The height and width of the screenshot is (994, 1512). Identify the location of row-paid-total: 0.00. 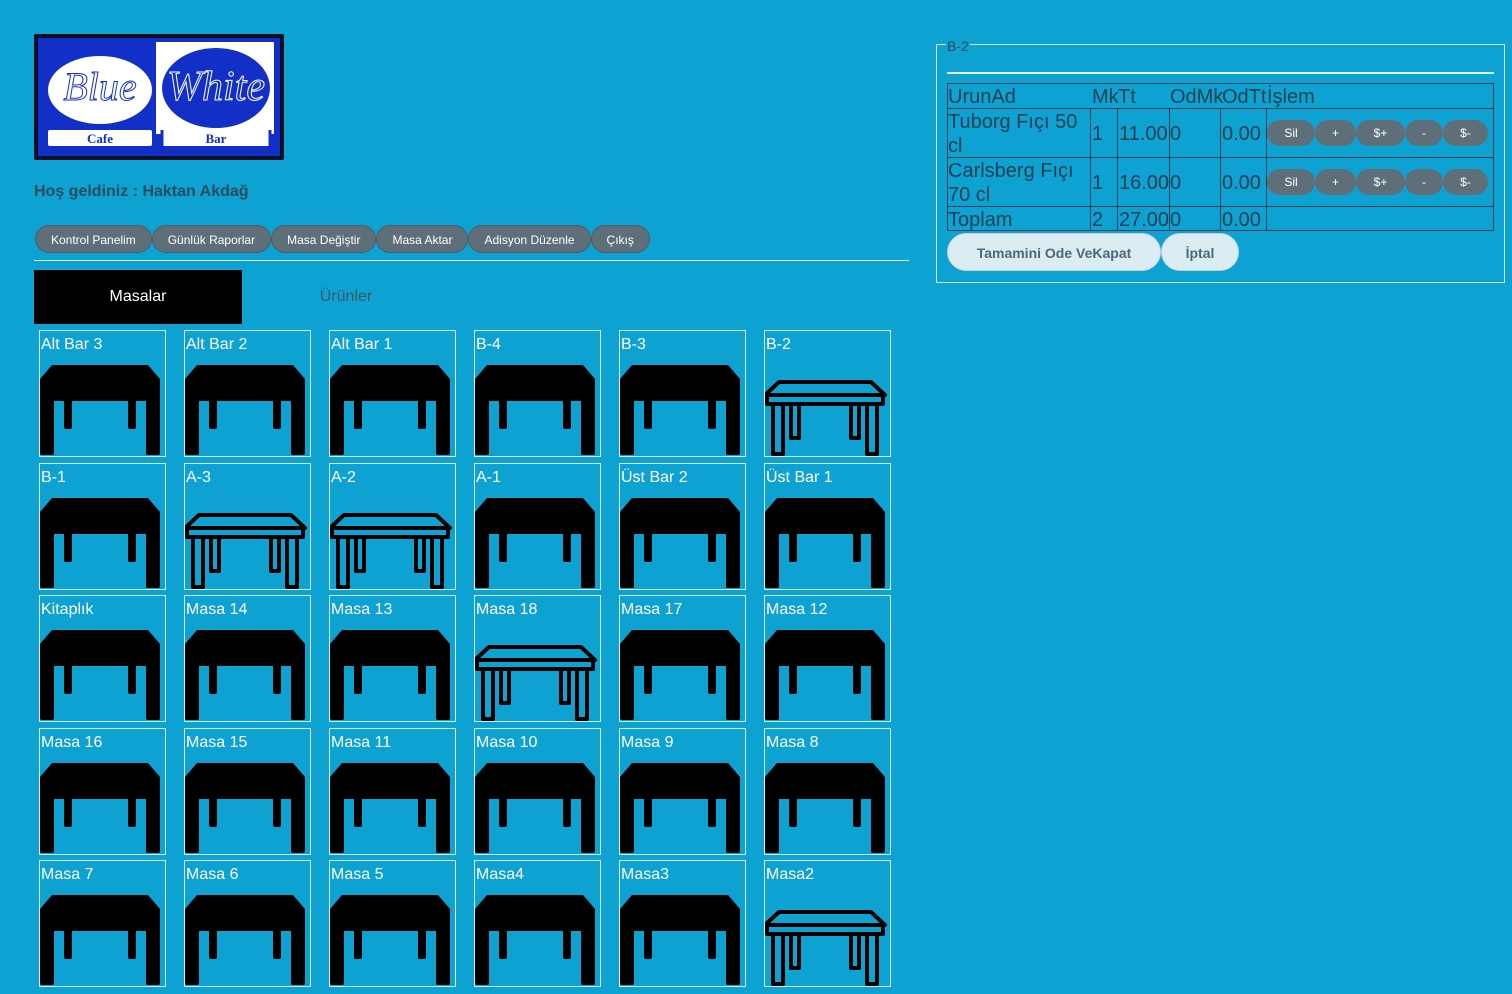
(1241, 183).